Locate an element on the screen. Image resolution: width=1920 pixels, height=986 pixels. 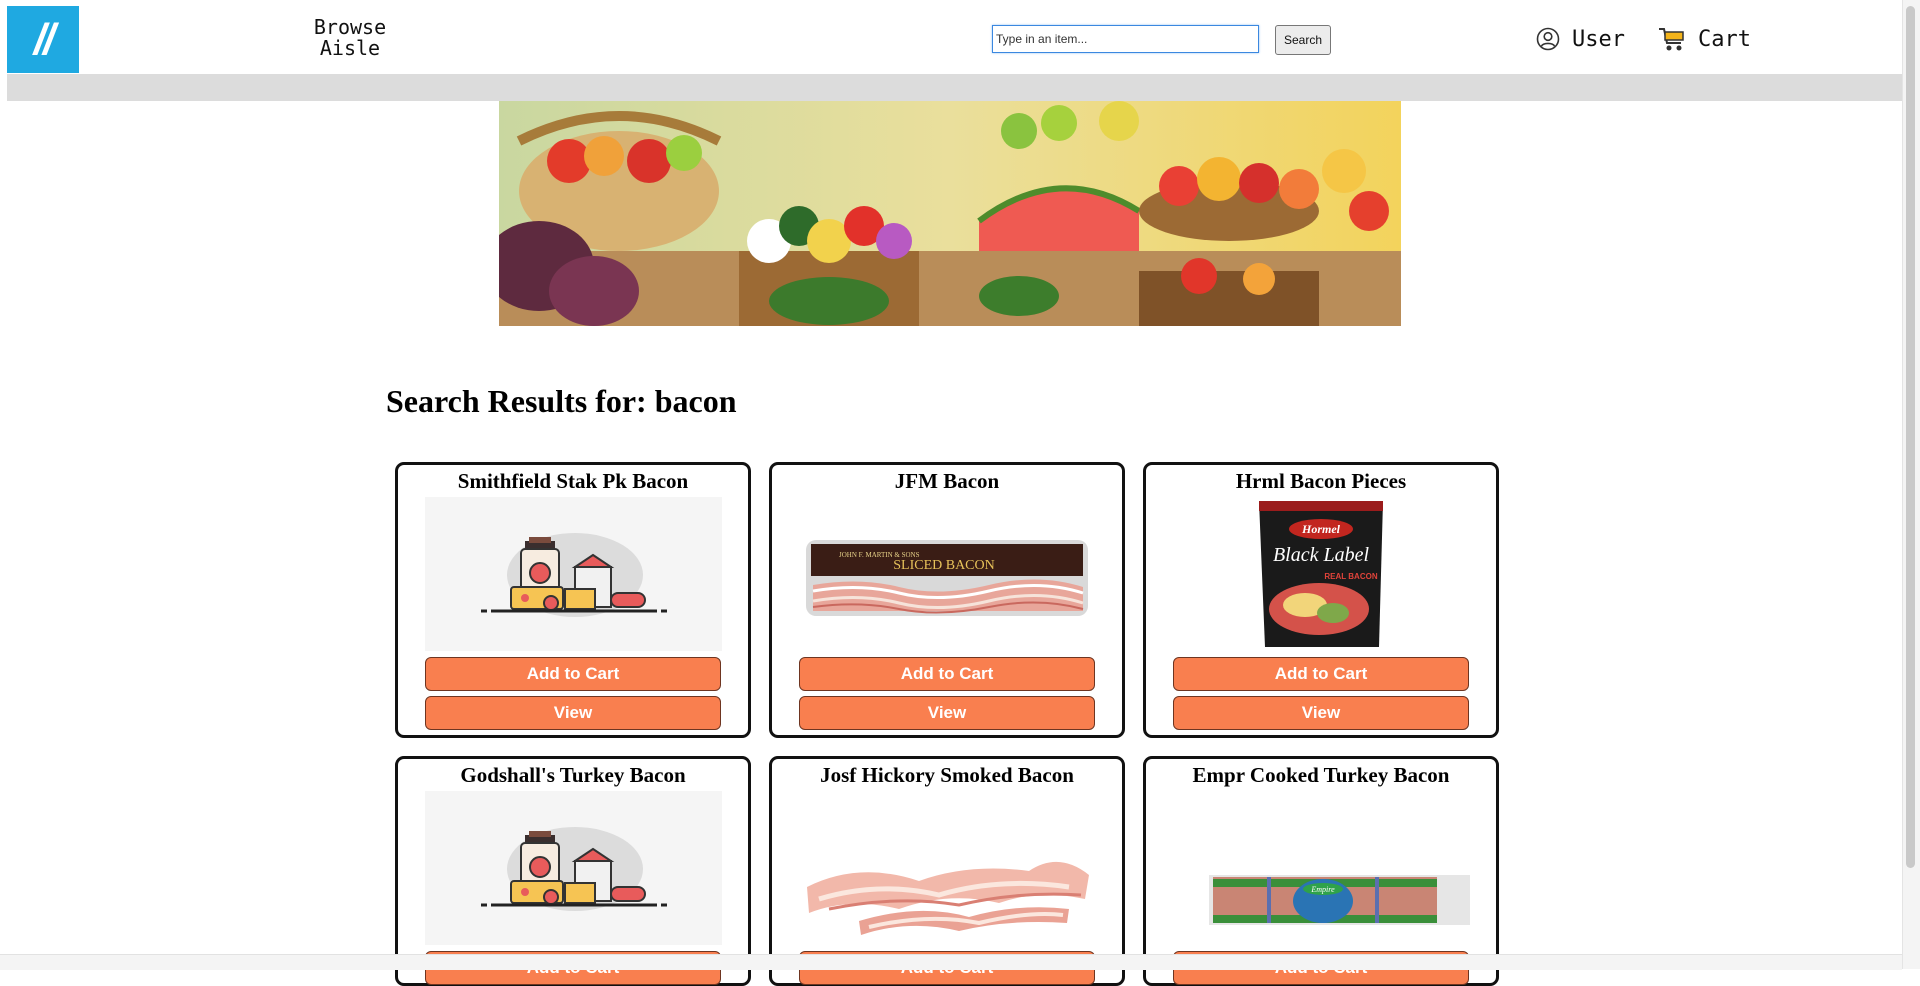
product-name: Empr Cooked Turkey Bacon is located at coordinates (1321, 775).